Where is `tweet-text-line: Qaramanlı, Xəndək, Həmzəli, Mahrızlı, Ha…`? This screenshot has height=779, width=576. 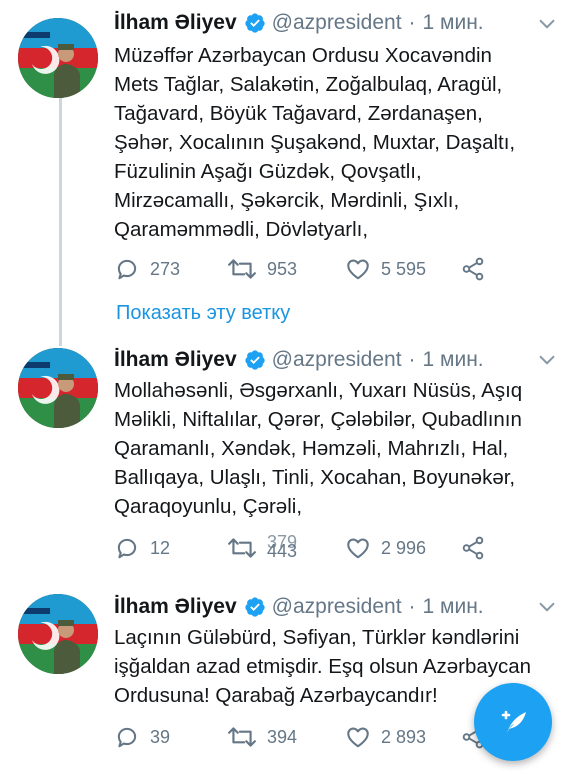 tweet-text-line: Qaramanlı, Xəndək, Həmzəli, Mahrızlı, Ha… is located at coordinates (311, 448).